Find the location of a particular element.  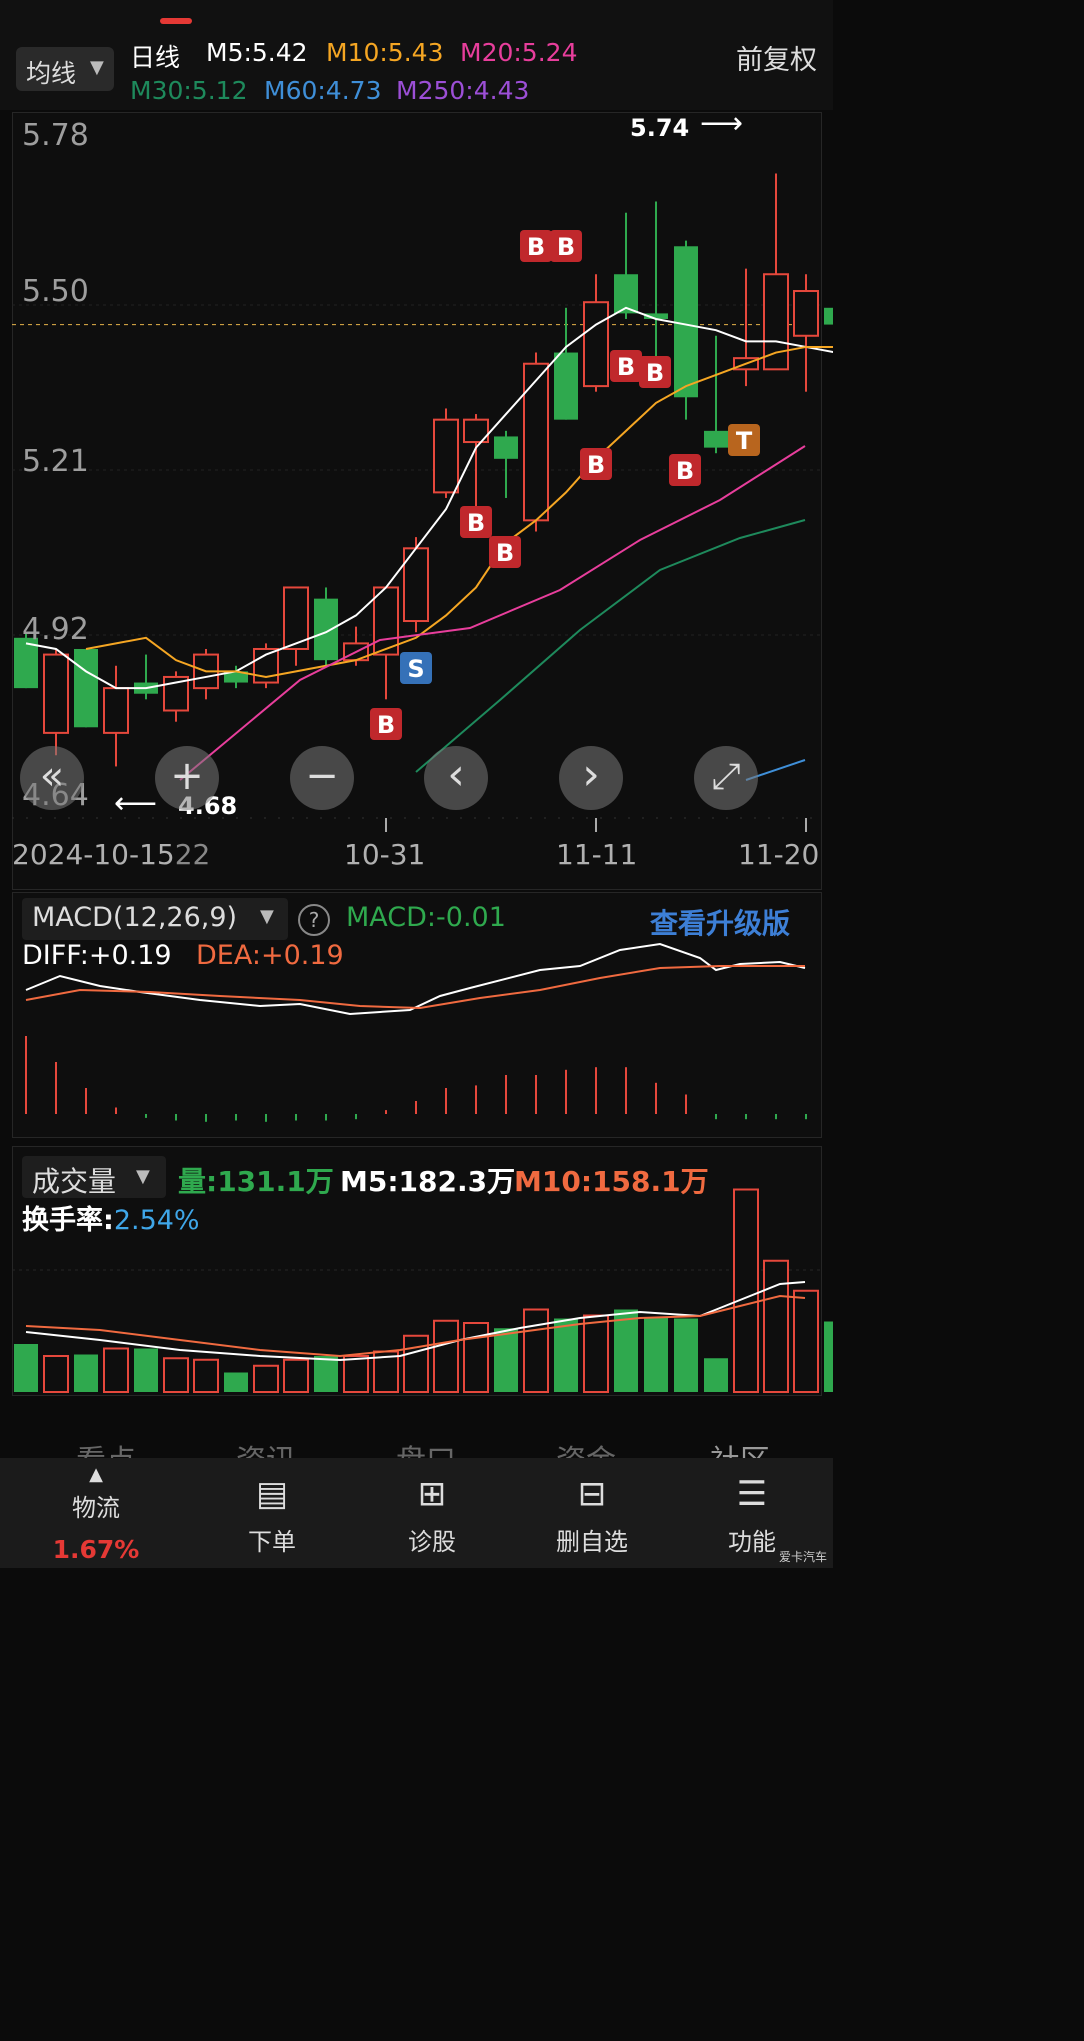

nav-label: 诊股 is located at coordinates (432, 1542).